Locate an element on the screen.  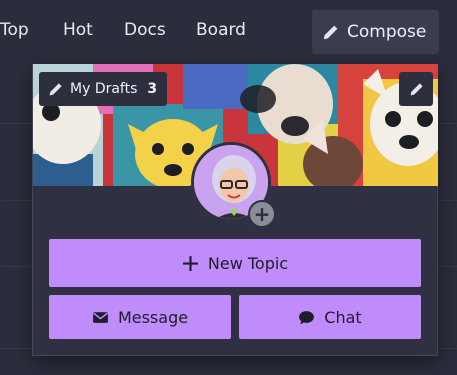
my-drafts-button: My Drafts 3 is located at coordinates (103, 89).